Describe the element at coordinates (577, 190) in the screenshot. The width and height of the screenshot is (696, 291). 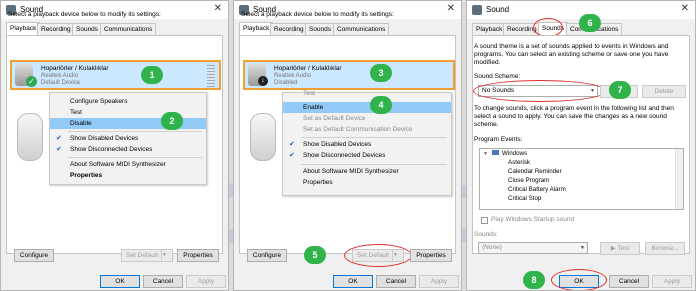
I see `list-item: Critical Battery Alarm` at that location.